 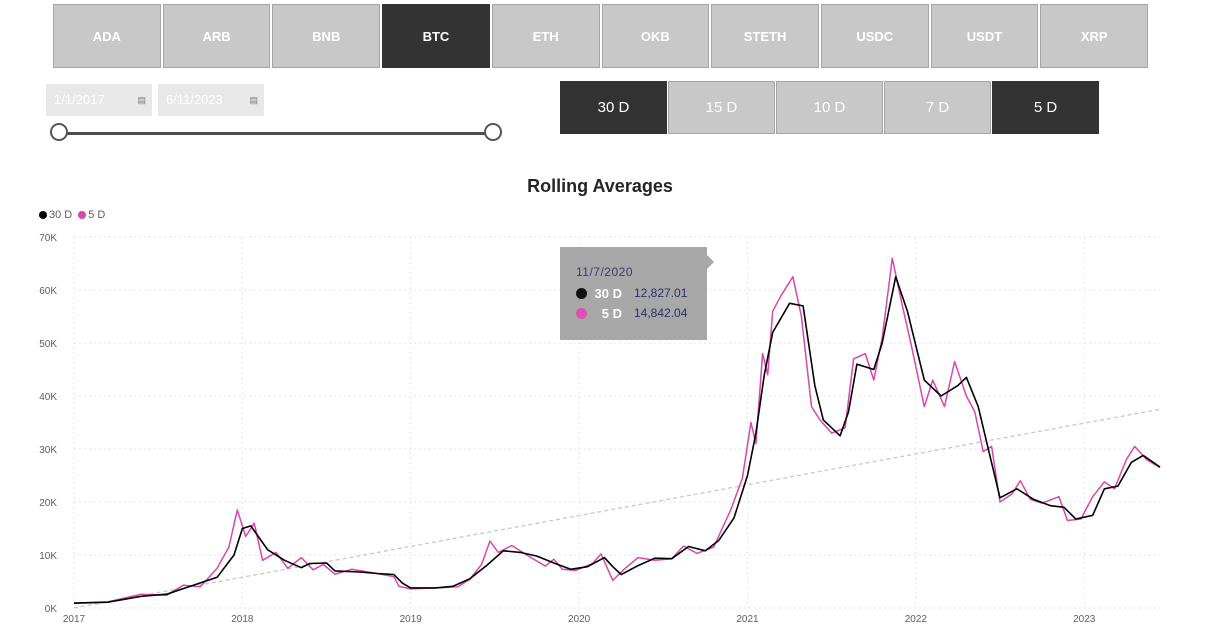 What do you see at coordinates (916, 619) in the screenshot?
I see `x-tick-label: 2022` at bounding box center [916, 619].